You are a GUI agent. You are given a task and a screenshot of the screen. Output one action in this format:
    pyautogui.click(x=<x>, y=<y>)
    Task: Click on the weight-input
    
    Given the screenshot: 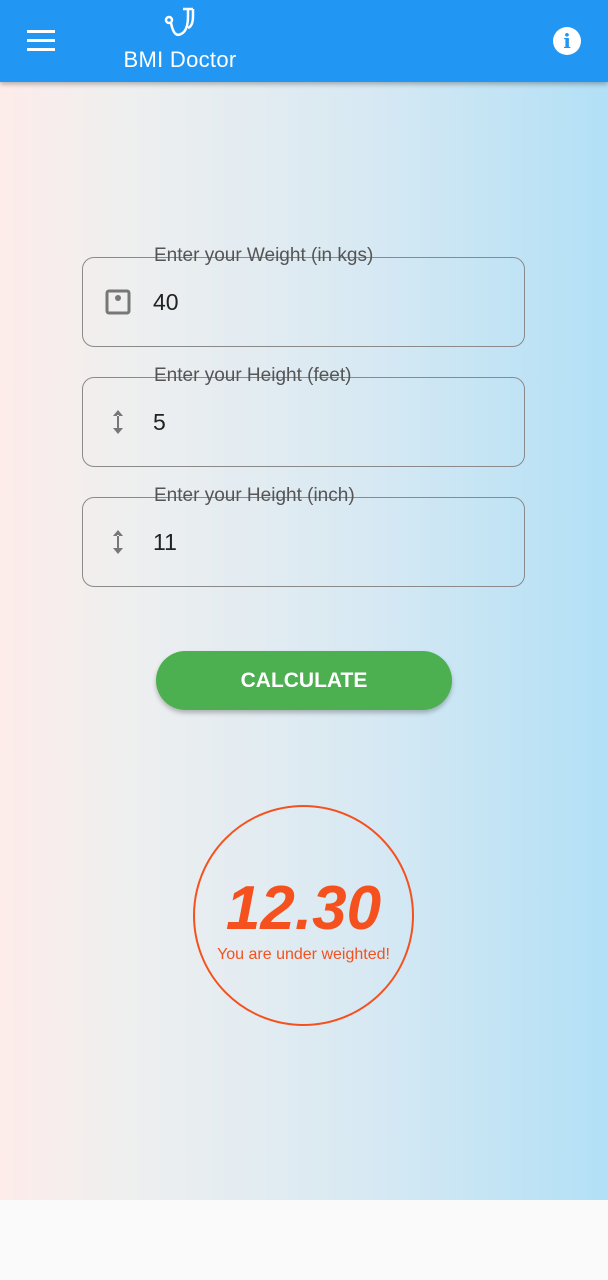 What is the action you would take?
    pyautogui.click(x=323, y=302)
    